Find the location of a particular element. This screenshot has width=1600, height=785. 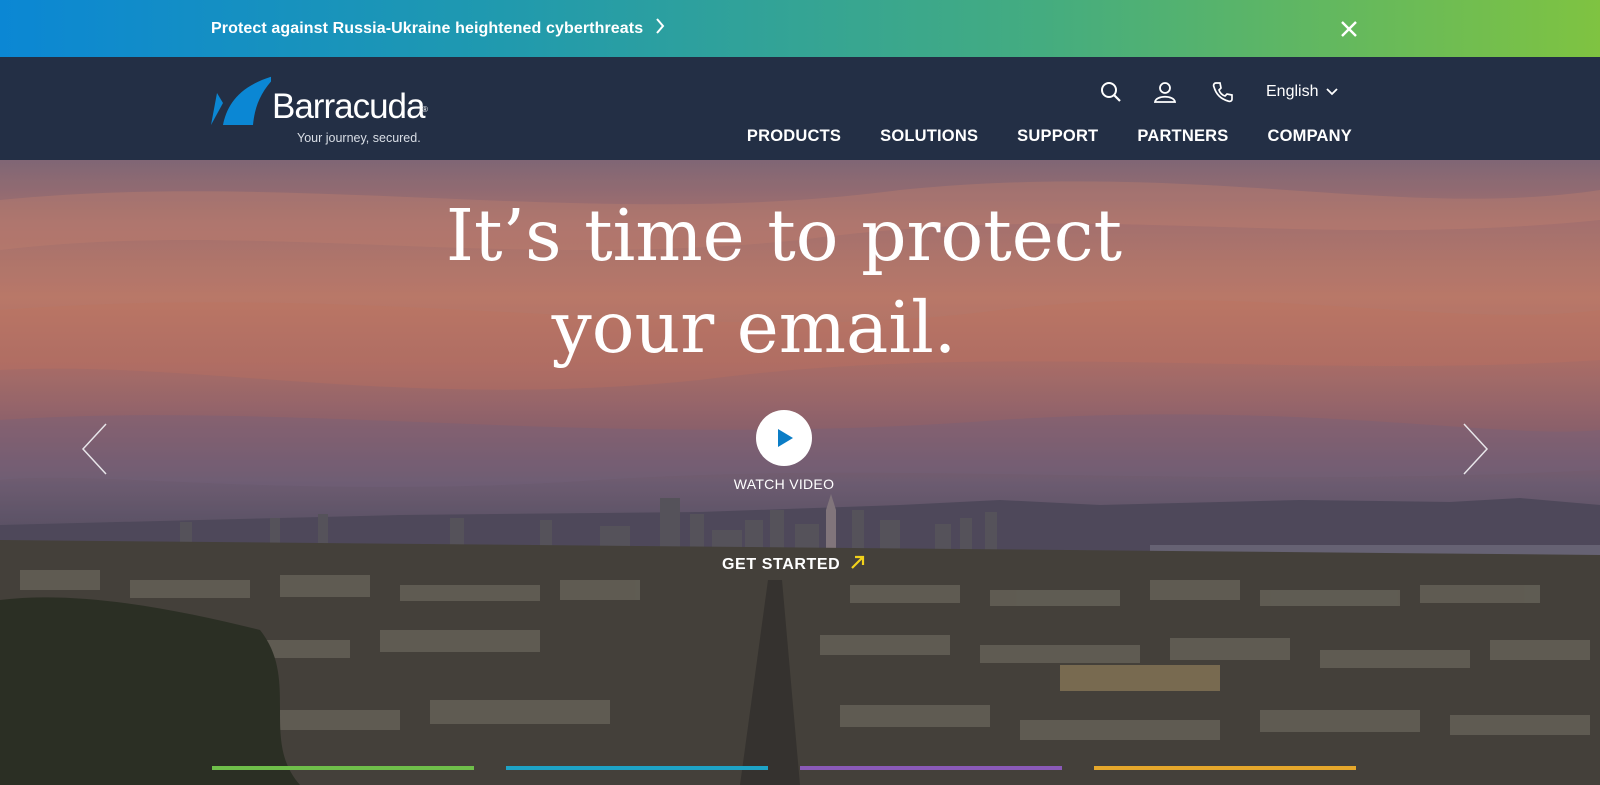

watch-video-link: WATCH VIDEO is located at coordinates (784, 484).